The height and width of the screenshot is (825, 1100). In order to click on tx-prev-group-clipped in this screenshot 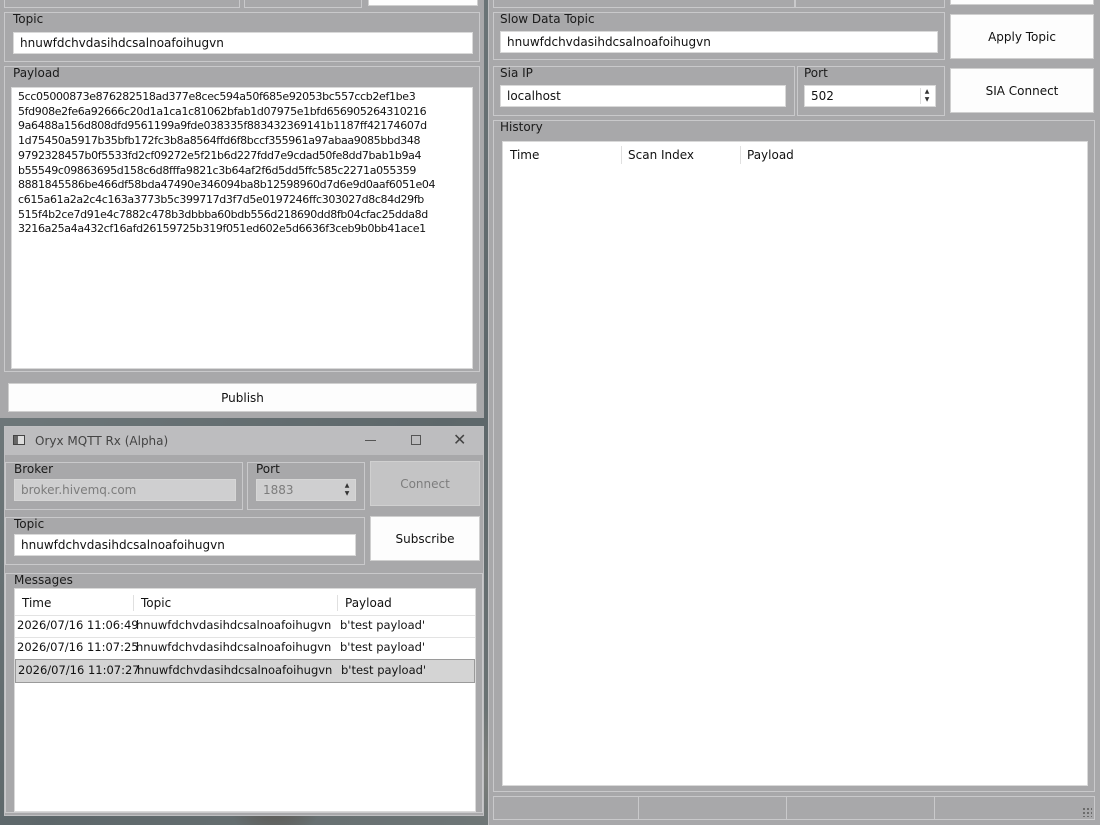, I will do `click(122, 4)`.